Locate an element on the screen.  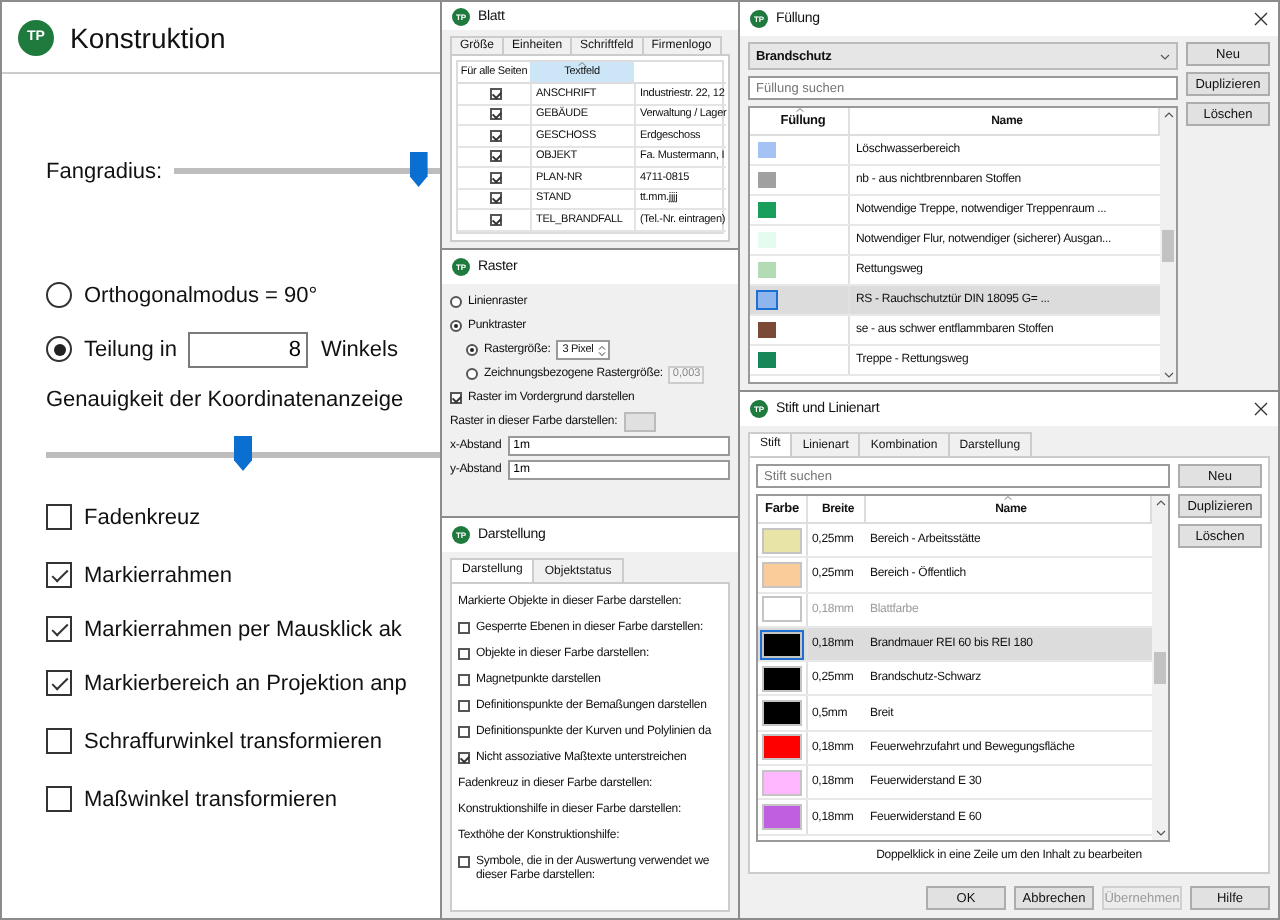
unit-label: Winkels is located at coordinates (359, 349).